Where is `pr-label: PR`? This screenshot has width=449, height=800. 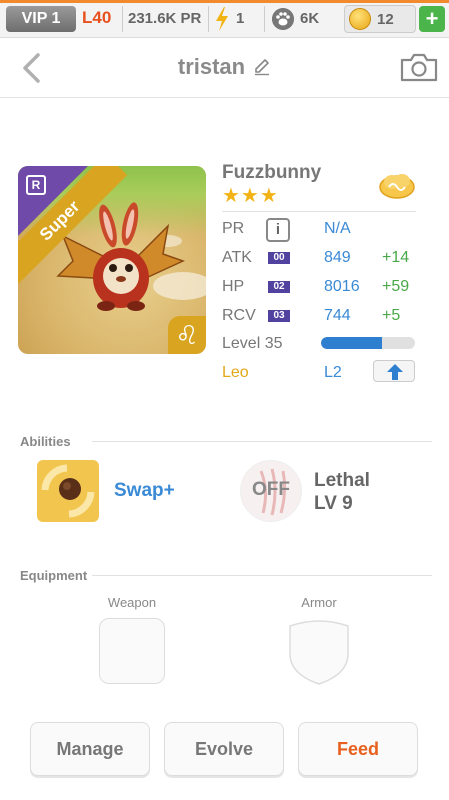
pr-label: PR is located at coordinates (233, 228).